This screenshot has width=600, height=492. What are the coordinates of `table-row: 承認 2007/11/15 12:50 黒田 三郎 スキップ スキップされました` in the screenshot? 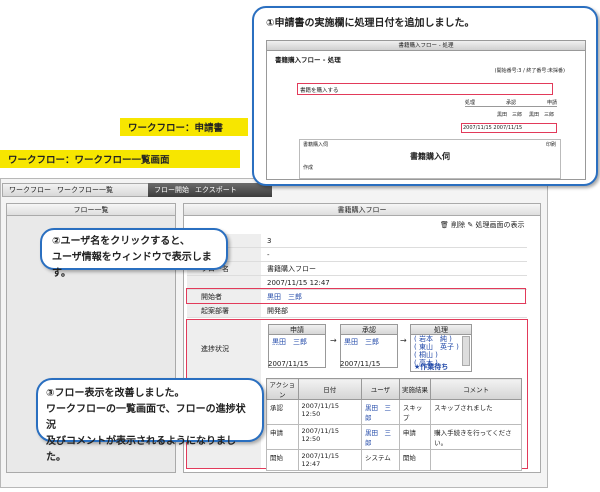 It's located at (394, 412).